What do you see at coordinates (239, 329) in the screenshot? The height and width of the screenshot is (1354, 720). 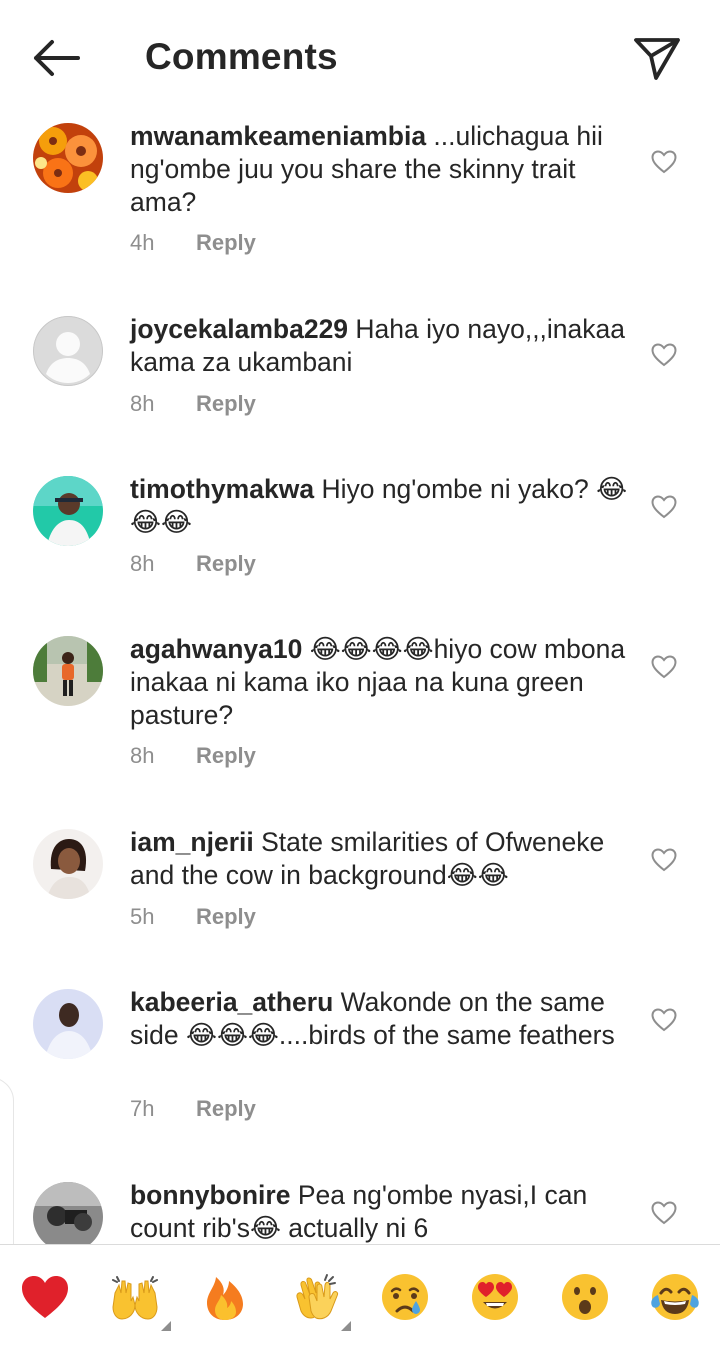 I see `username: joycekalamba229` at bounding box center [239, 329].